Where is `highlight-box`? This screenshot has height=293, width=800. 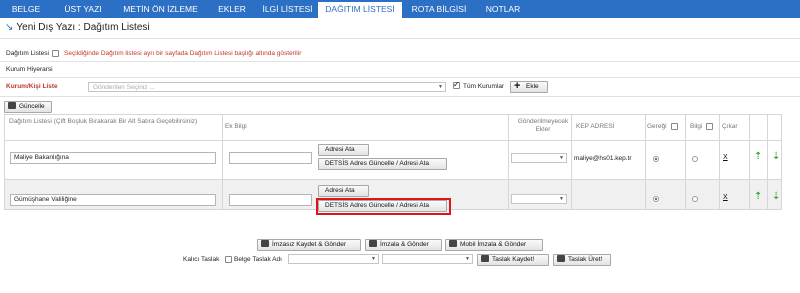
highlight-box is located at coordinates (383, 206).